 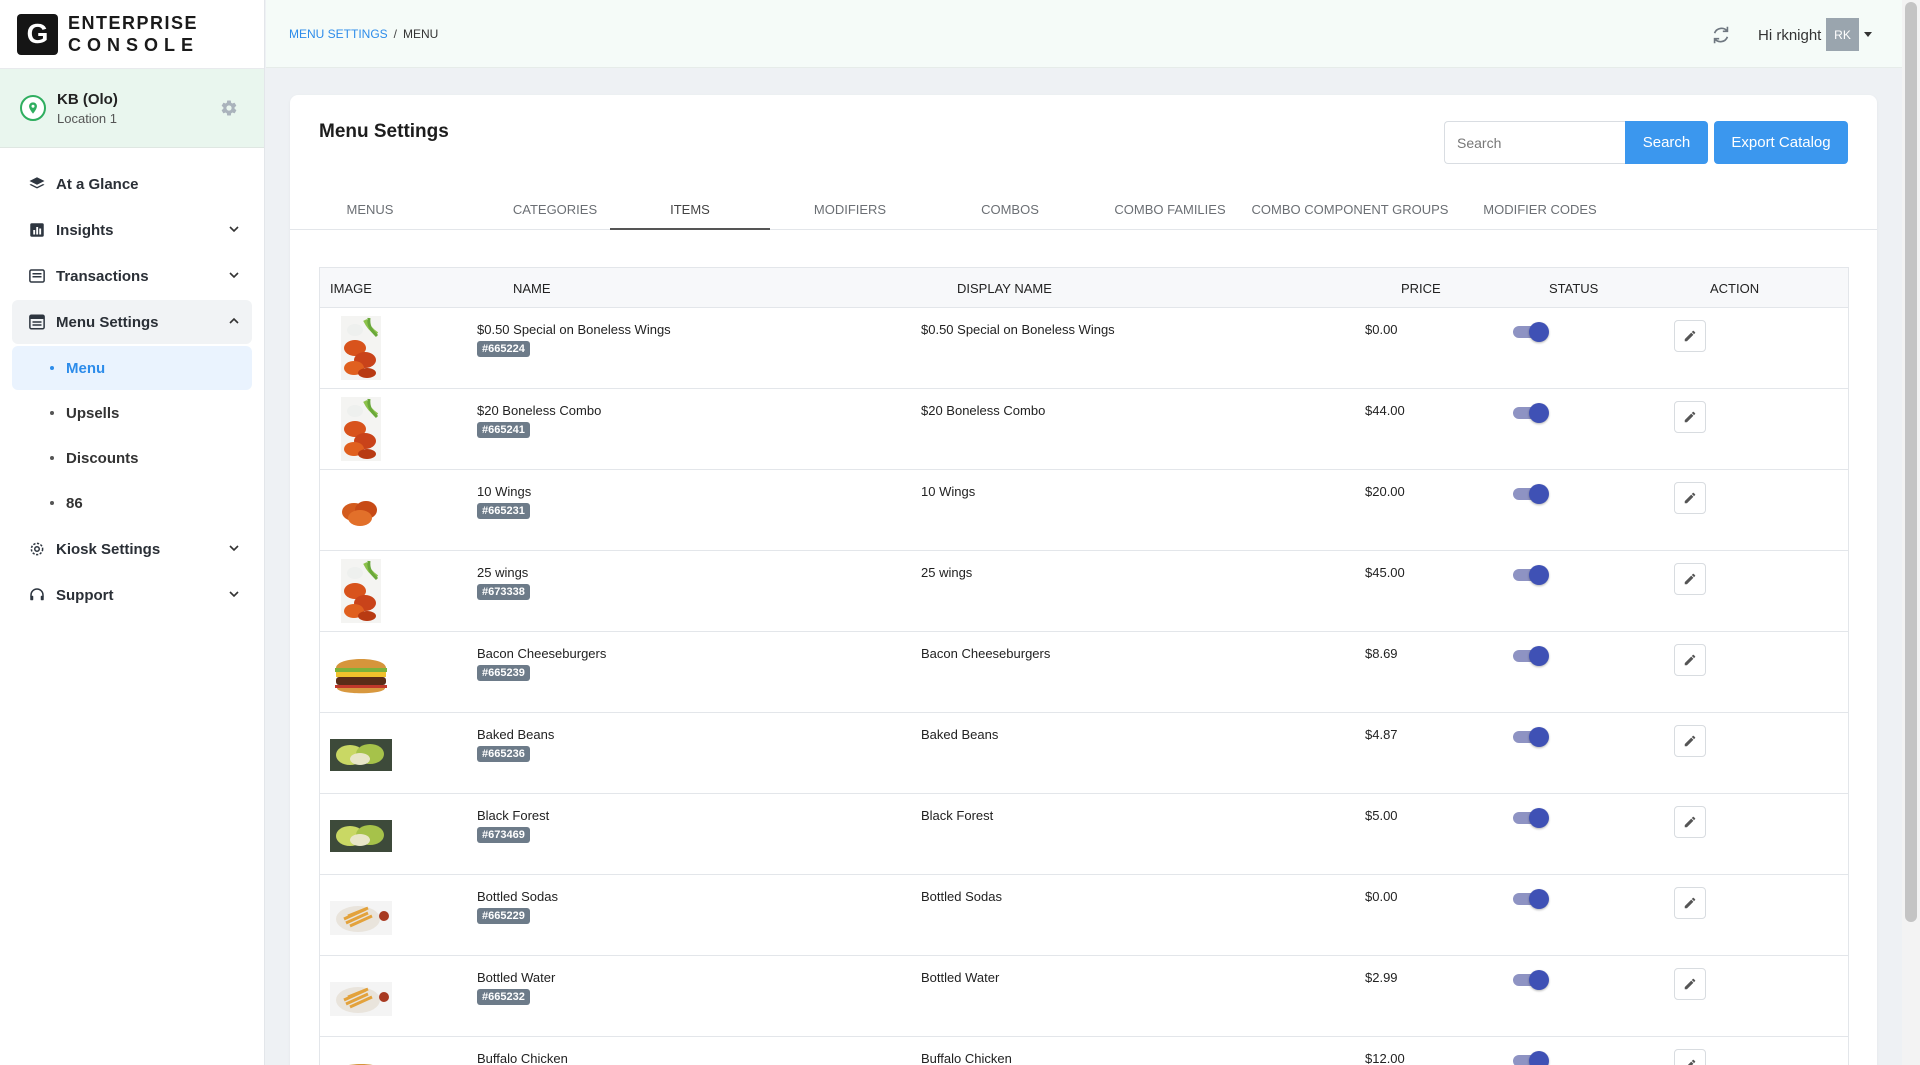 I want to click on item-name: 25 wings, so click(x=503, y=572).